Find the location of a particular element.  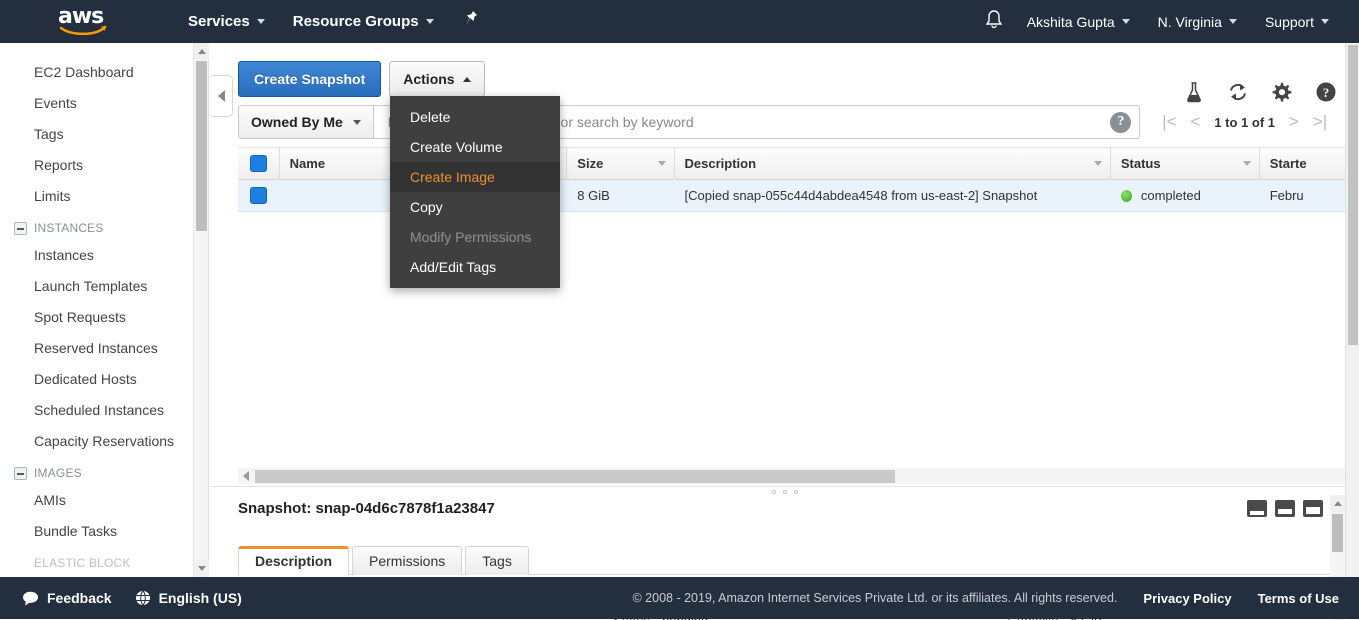

sidebar-item-tags: Tags is located at coordinates (96, 134).